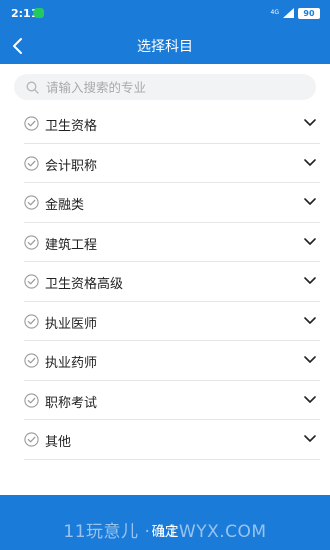 The height and width of the screenshot is (550, 330). What do you see at coordinates (71, 324) in the screenshot?
I see `subject-label: 执业医师` at bounding box center [71, 324].